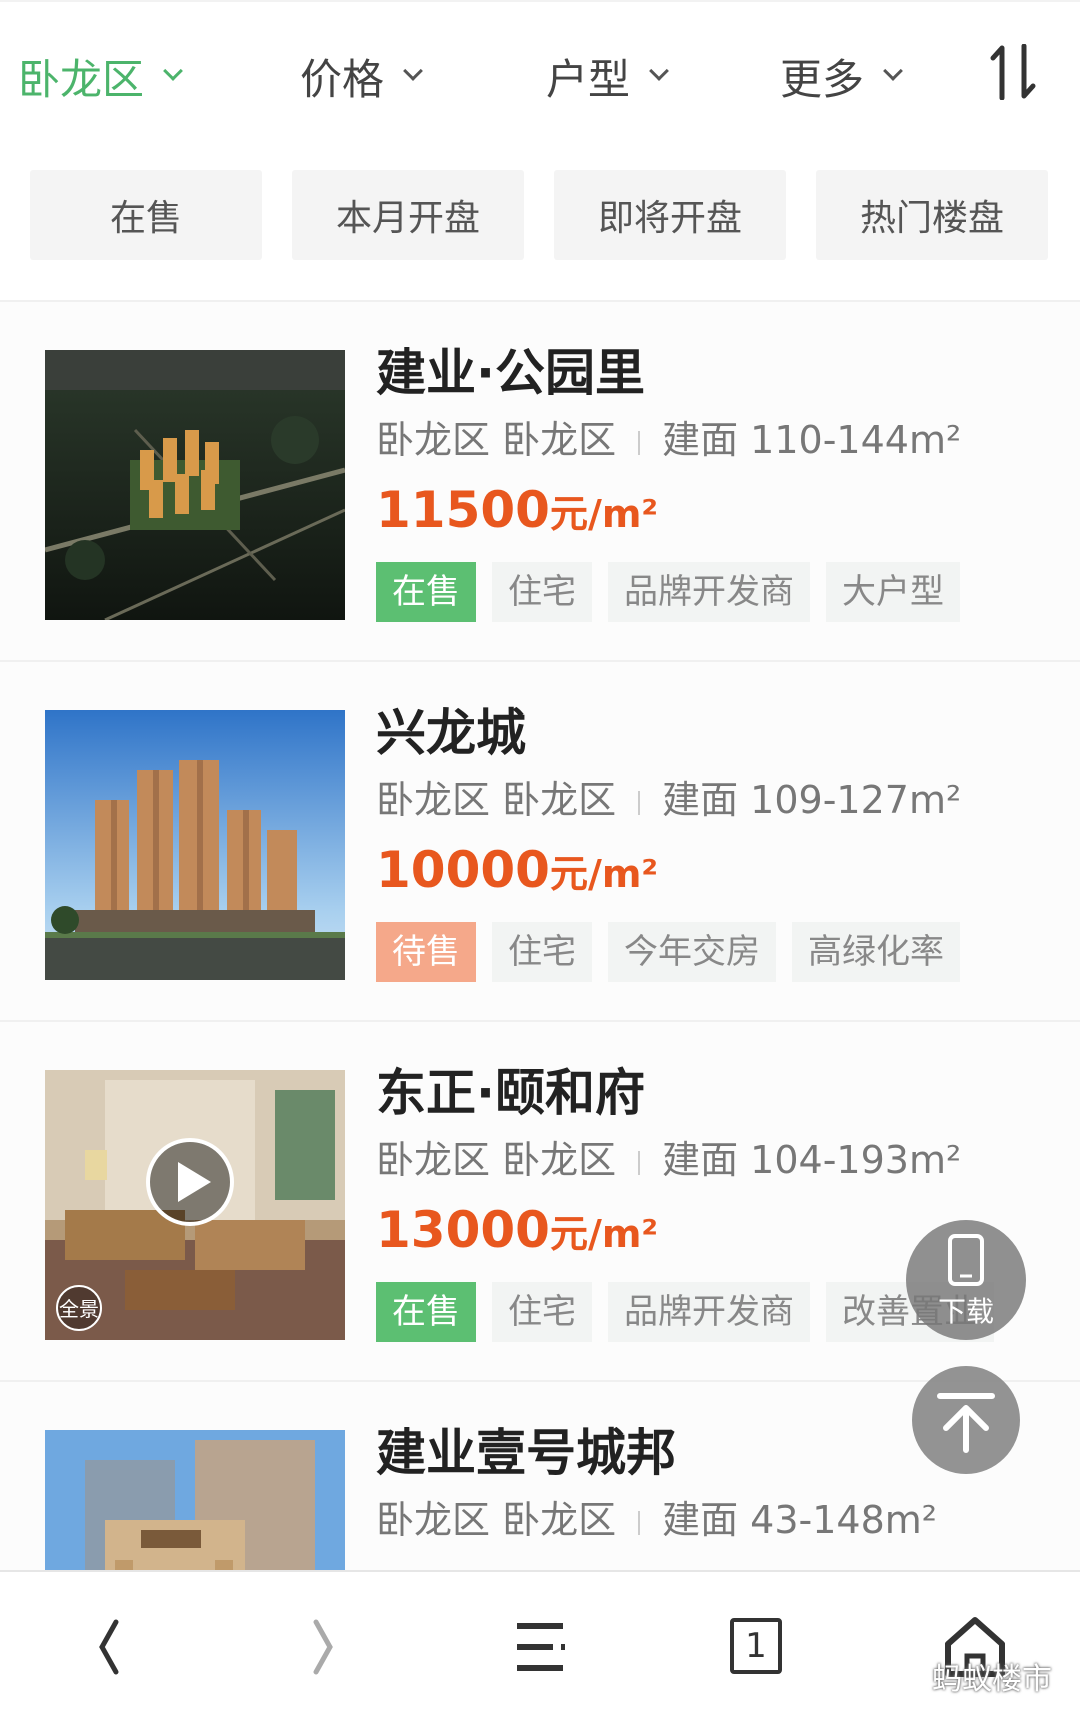  I want to click on district-filter: 卧龙区, so click(100, 76).